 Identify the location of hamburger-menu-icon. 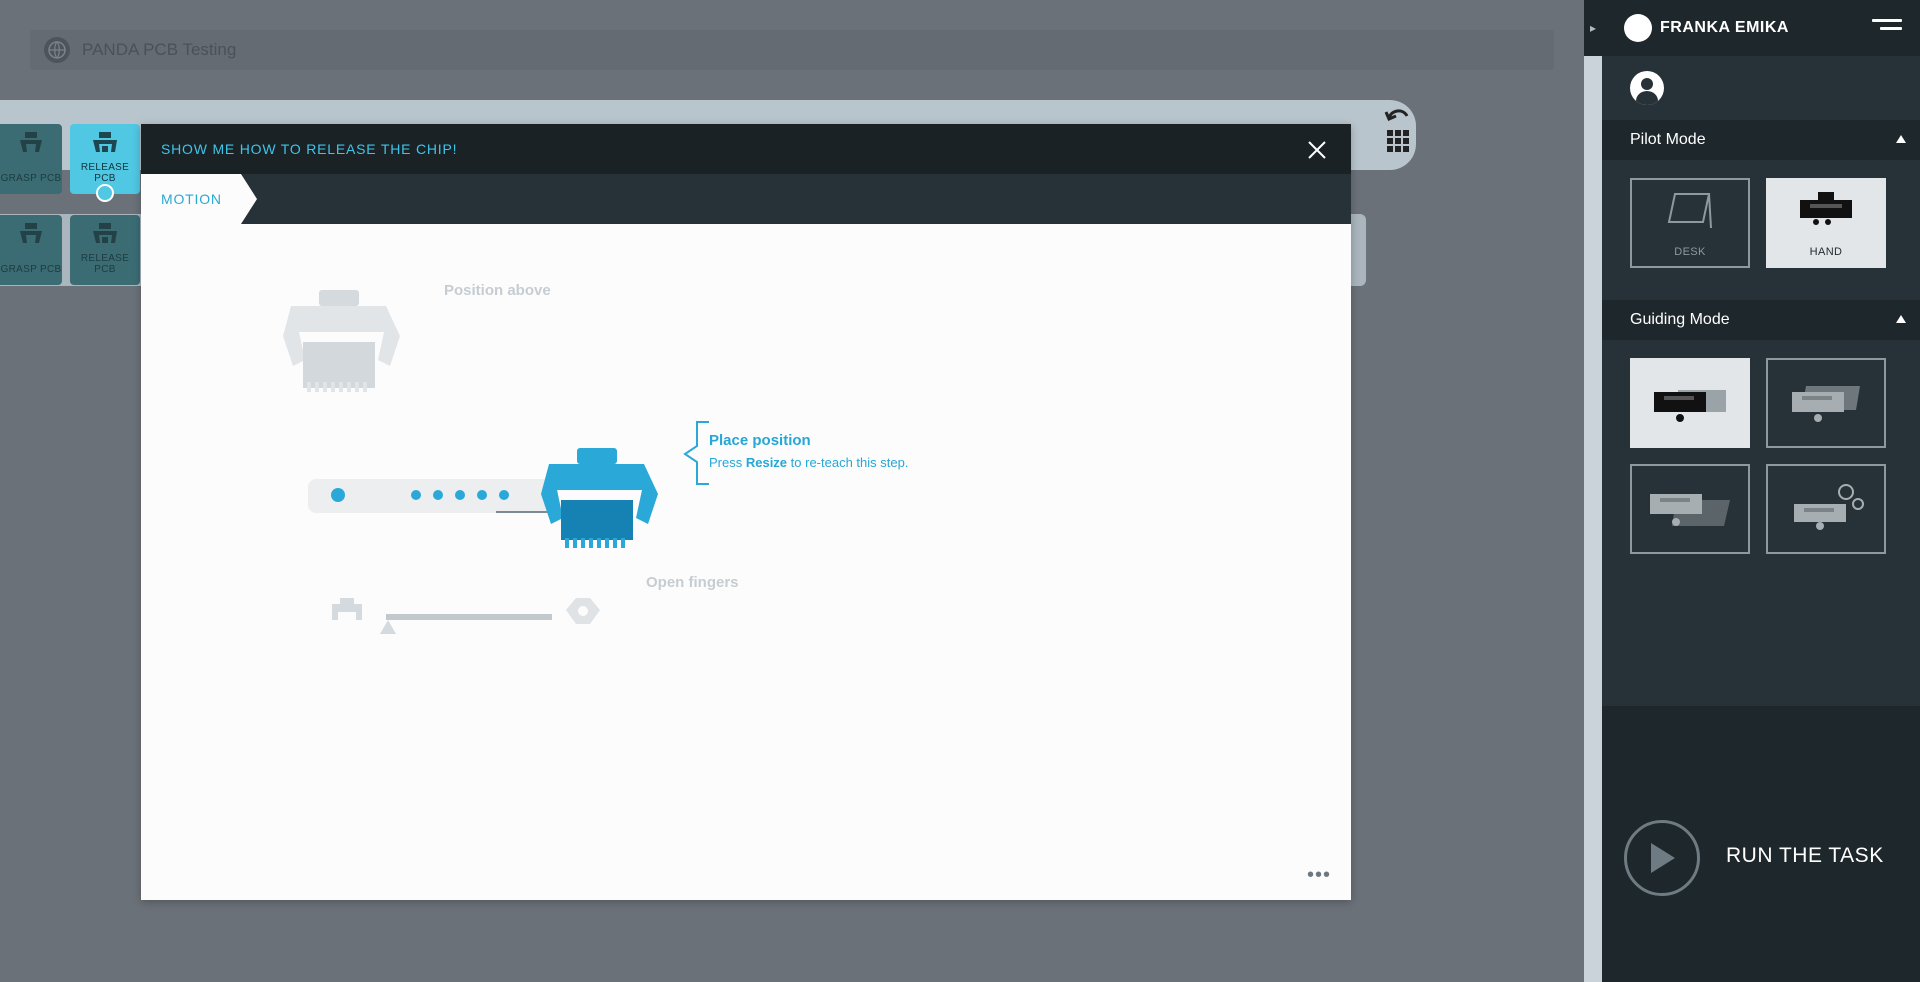
(1887, 27).